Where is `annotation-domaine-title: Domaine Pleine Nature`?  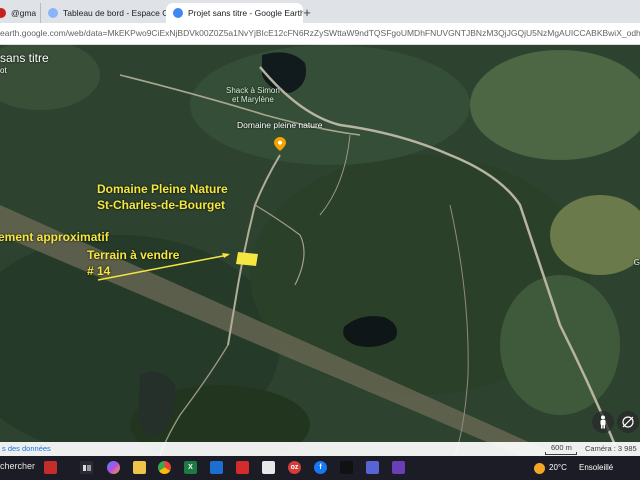 annotation-domaine-title: Domaine Pleine Nature is located at coordinates (162, 189).